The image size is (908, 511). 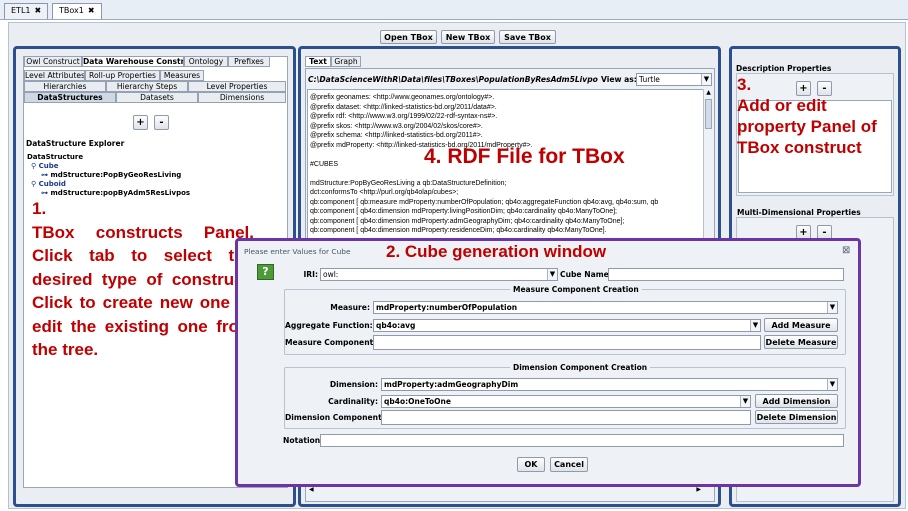 I want to click on cancel-button: Cancel, so click(x=569, y=464).